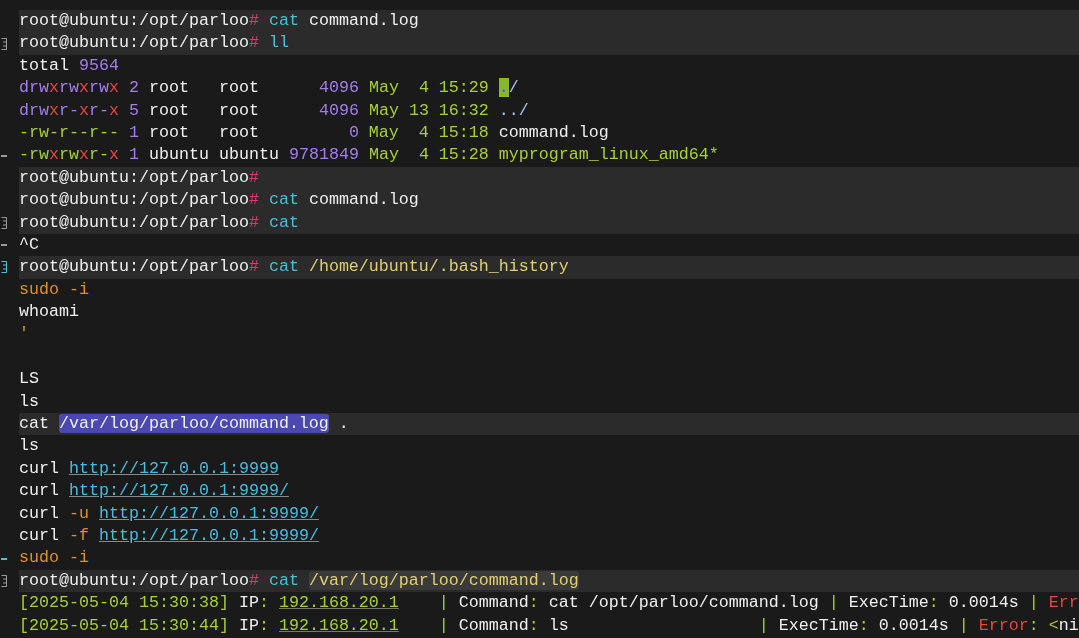 Image resolution: width=1079 pixels, height=638 pixels. Describe the element at coordinates (24, 334) in the screenshot. I see `terminal-line: '` at that location.